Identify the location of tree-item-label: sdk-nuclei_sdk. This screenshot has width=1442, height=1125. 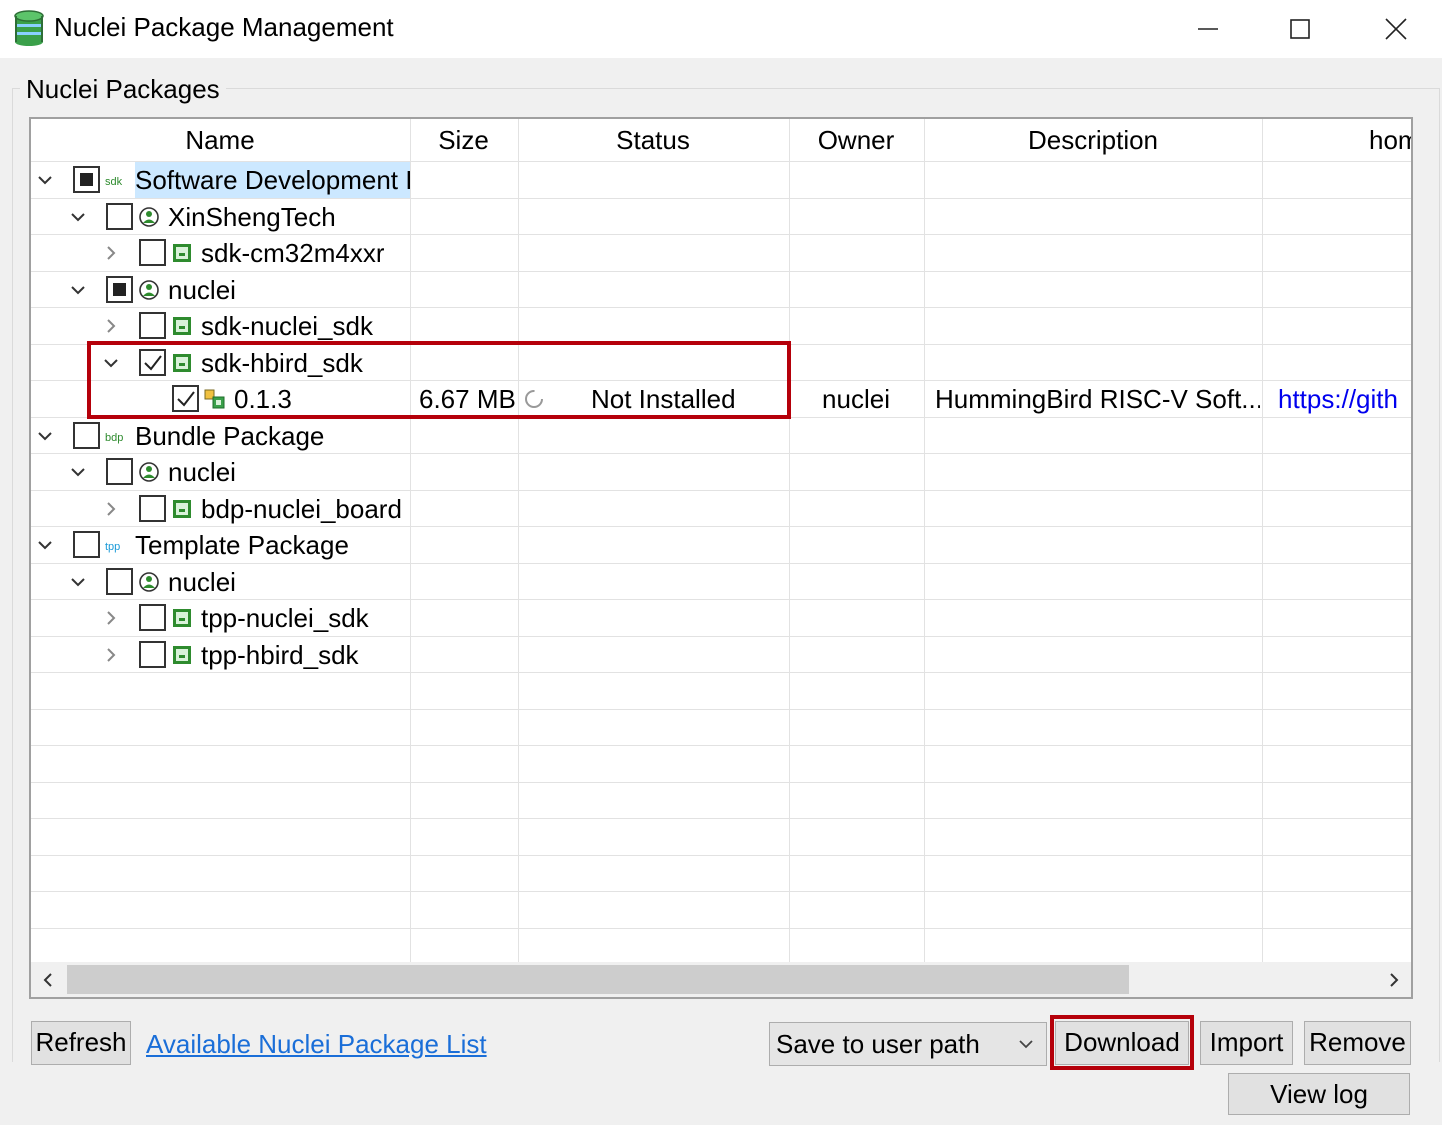
(287, 326).